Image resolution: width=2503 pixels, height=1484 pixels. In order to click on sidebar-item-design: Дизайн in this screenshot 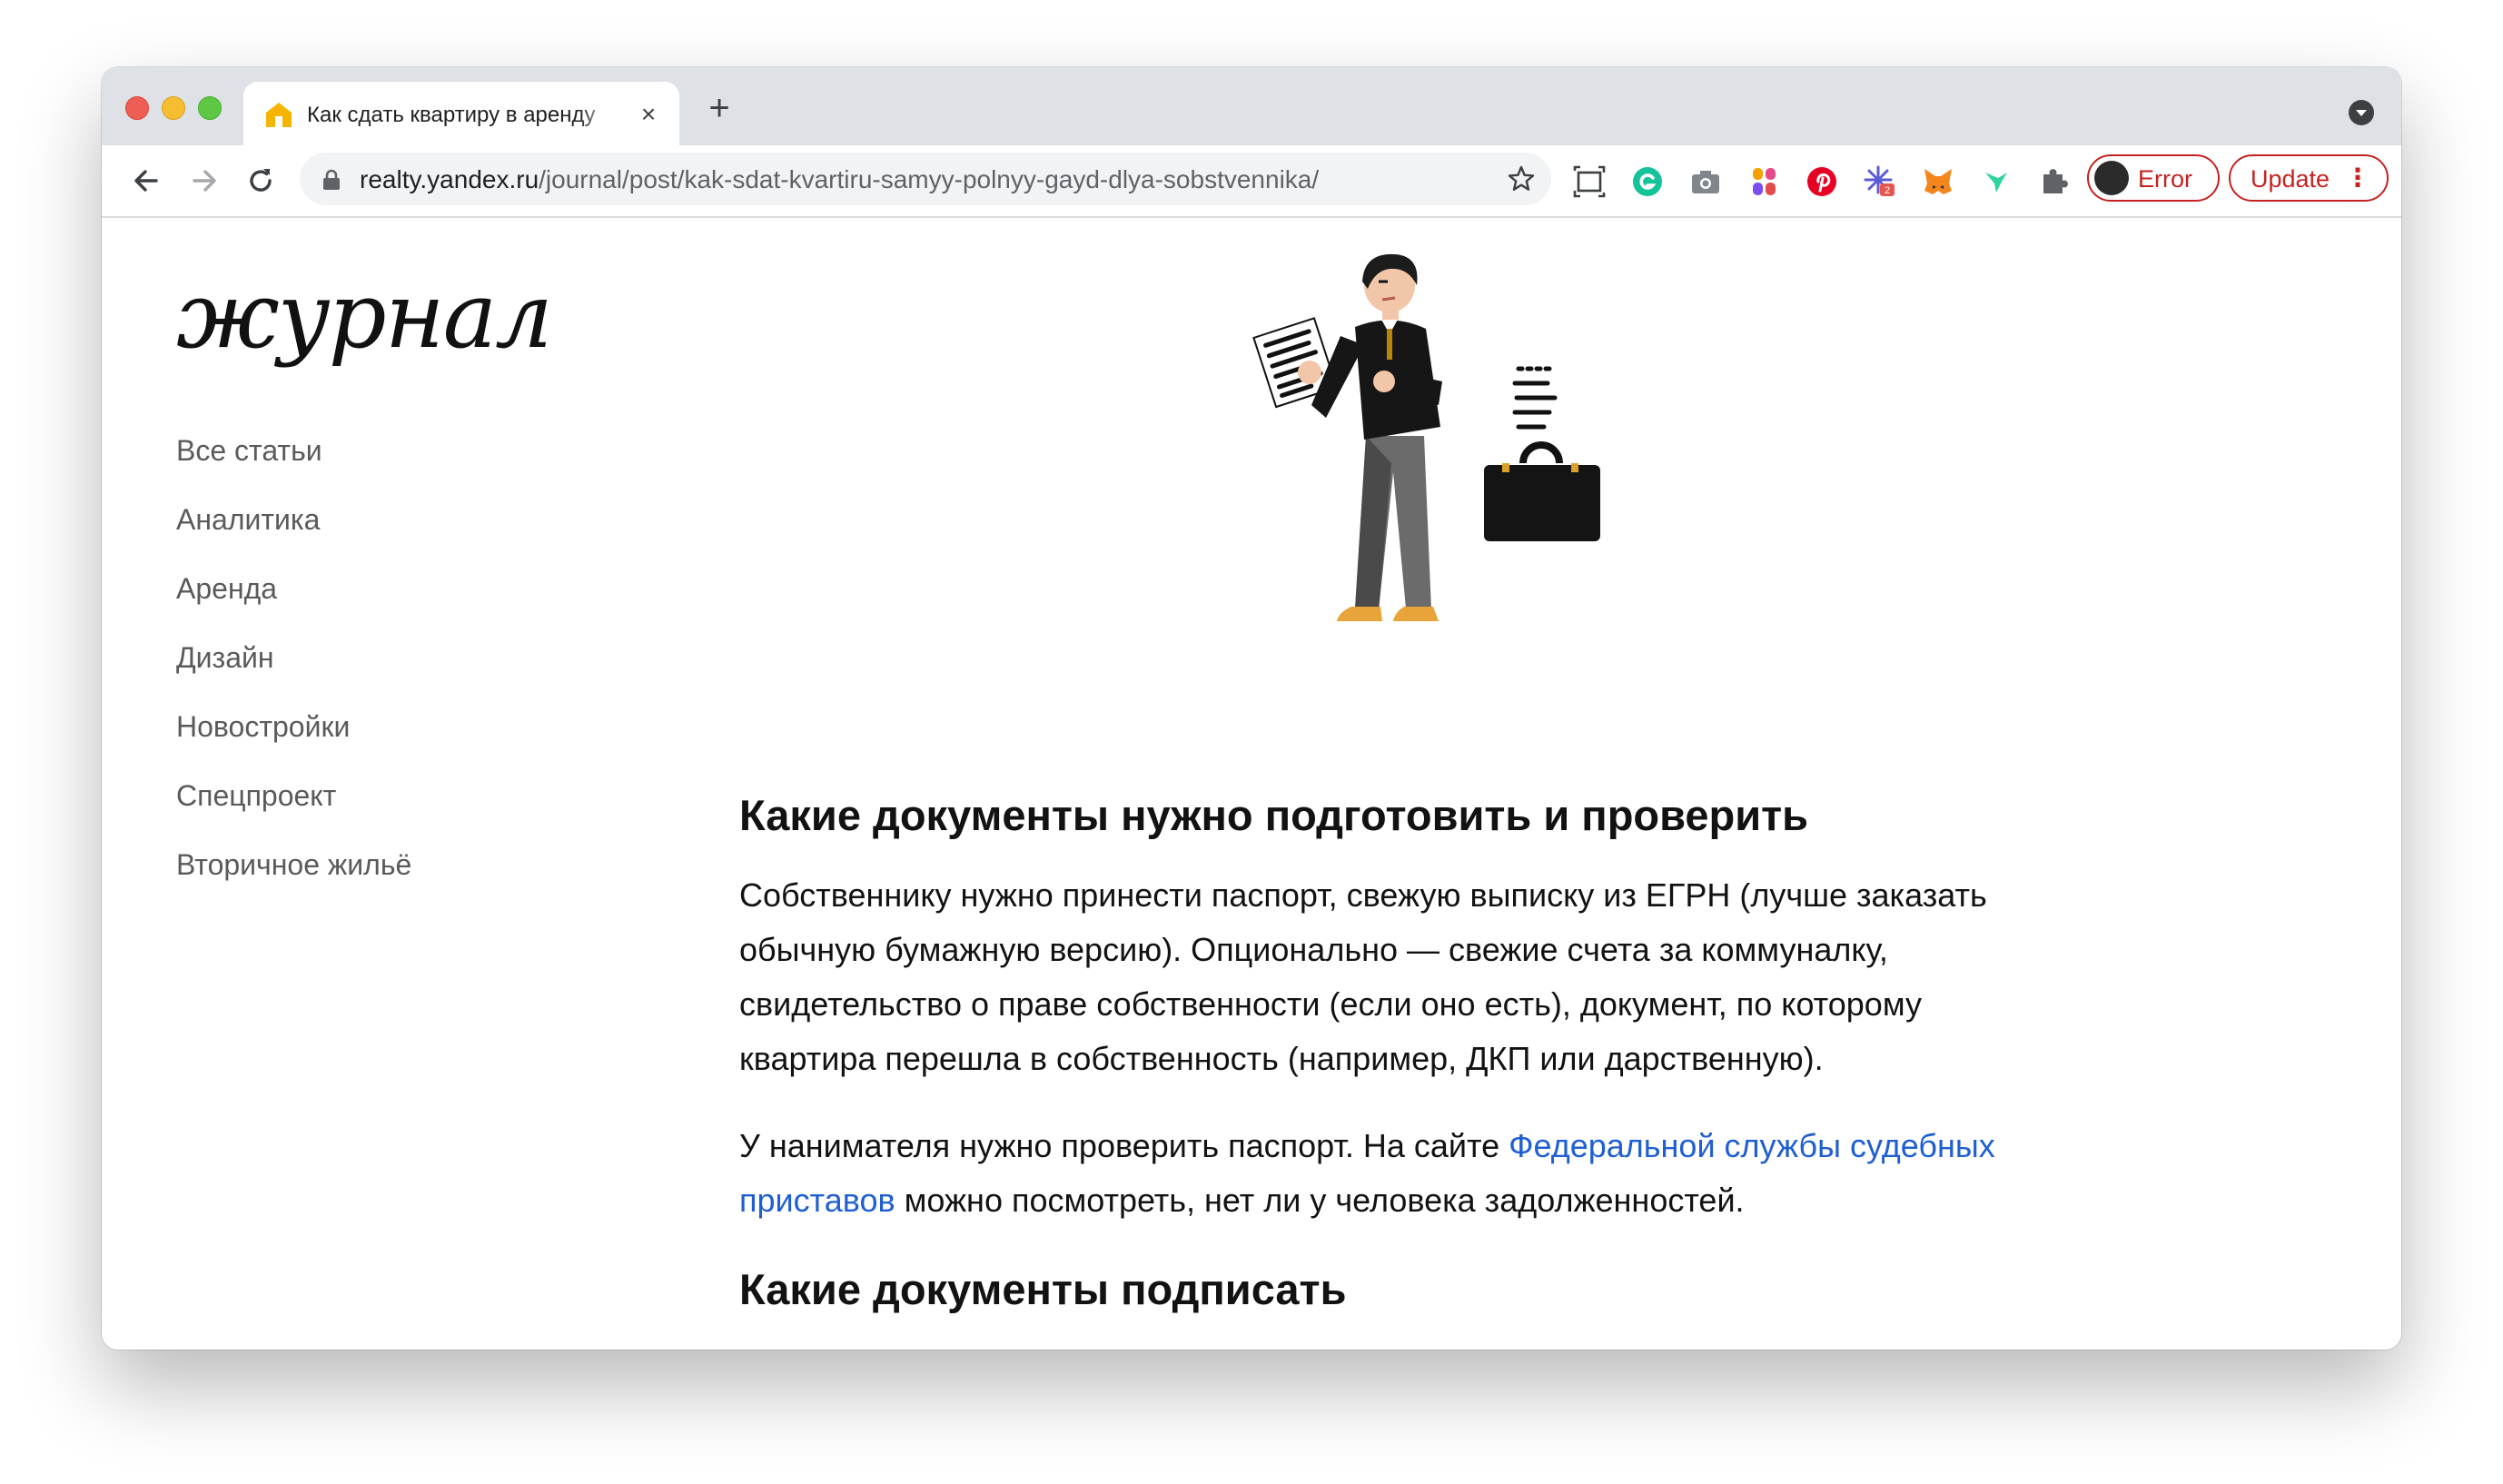, I will do `click(293, 673)`.